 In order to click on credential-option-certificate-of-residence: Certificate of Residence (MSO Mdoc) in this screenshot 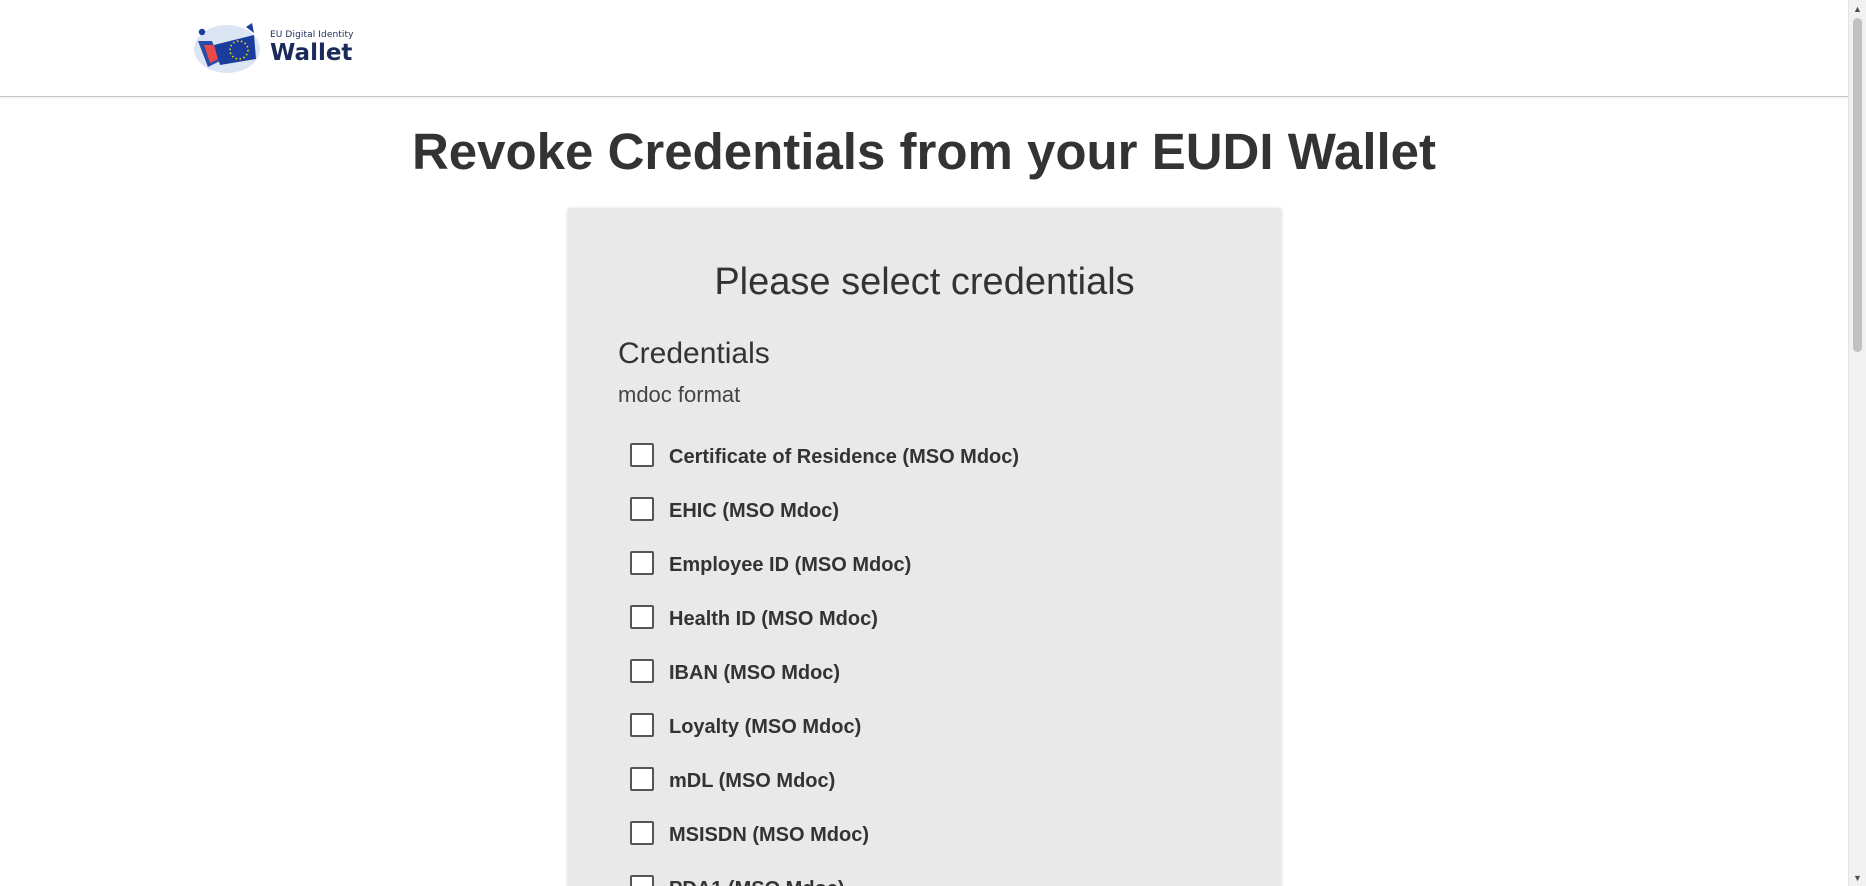, I will do `click(940, 457)`.